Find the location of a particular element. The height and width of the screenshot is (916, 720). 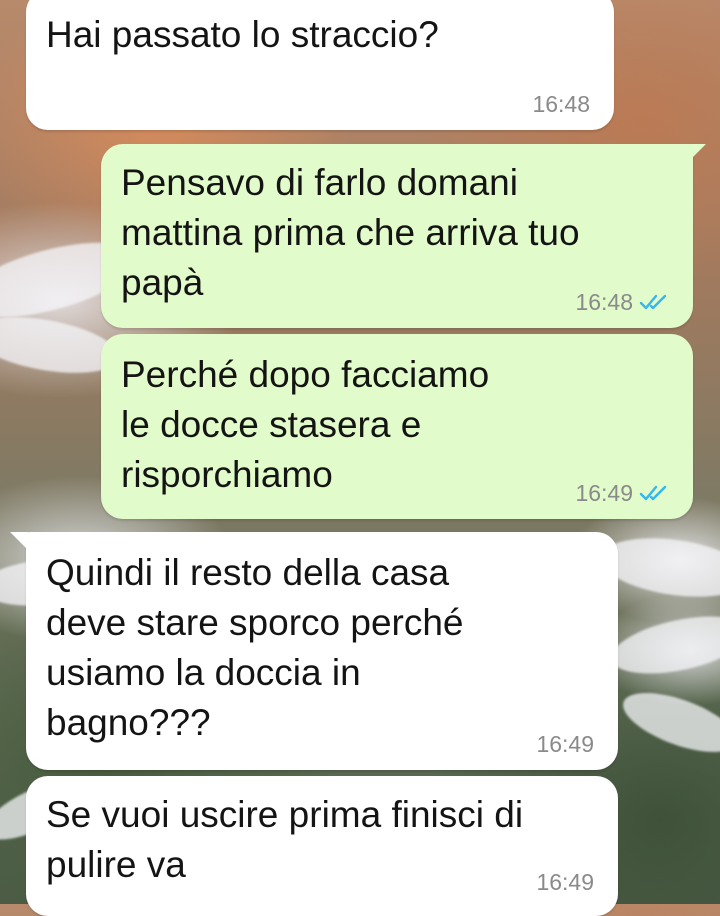

message-text: Hai passato lo straccio? is located at coordinates (242, 34).